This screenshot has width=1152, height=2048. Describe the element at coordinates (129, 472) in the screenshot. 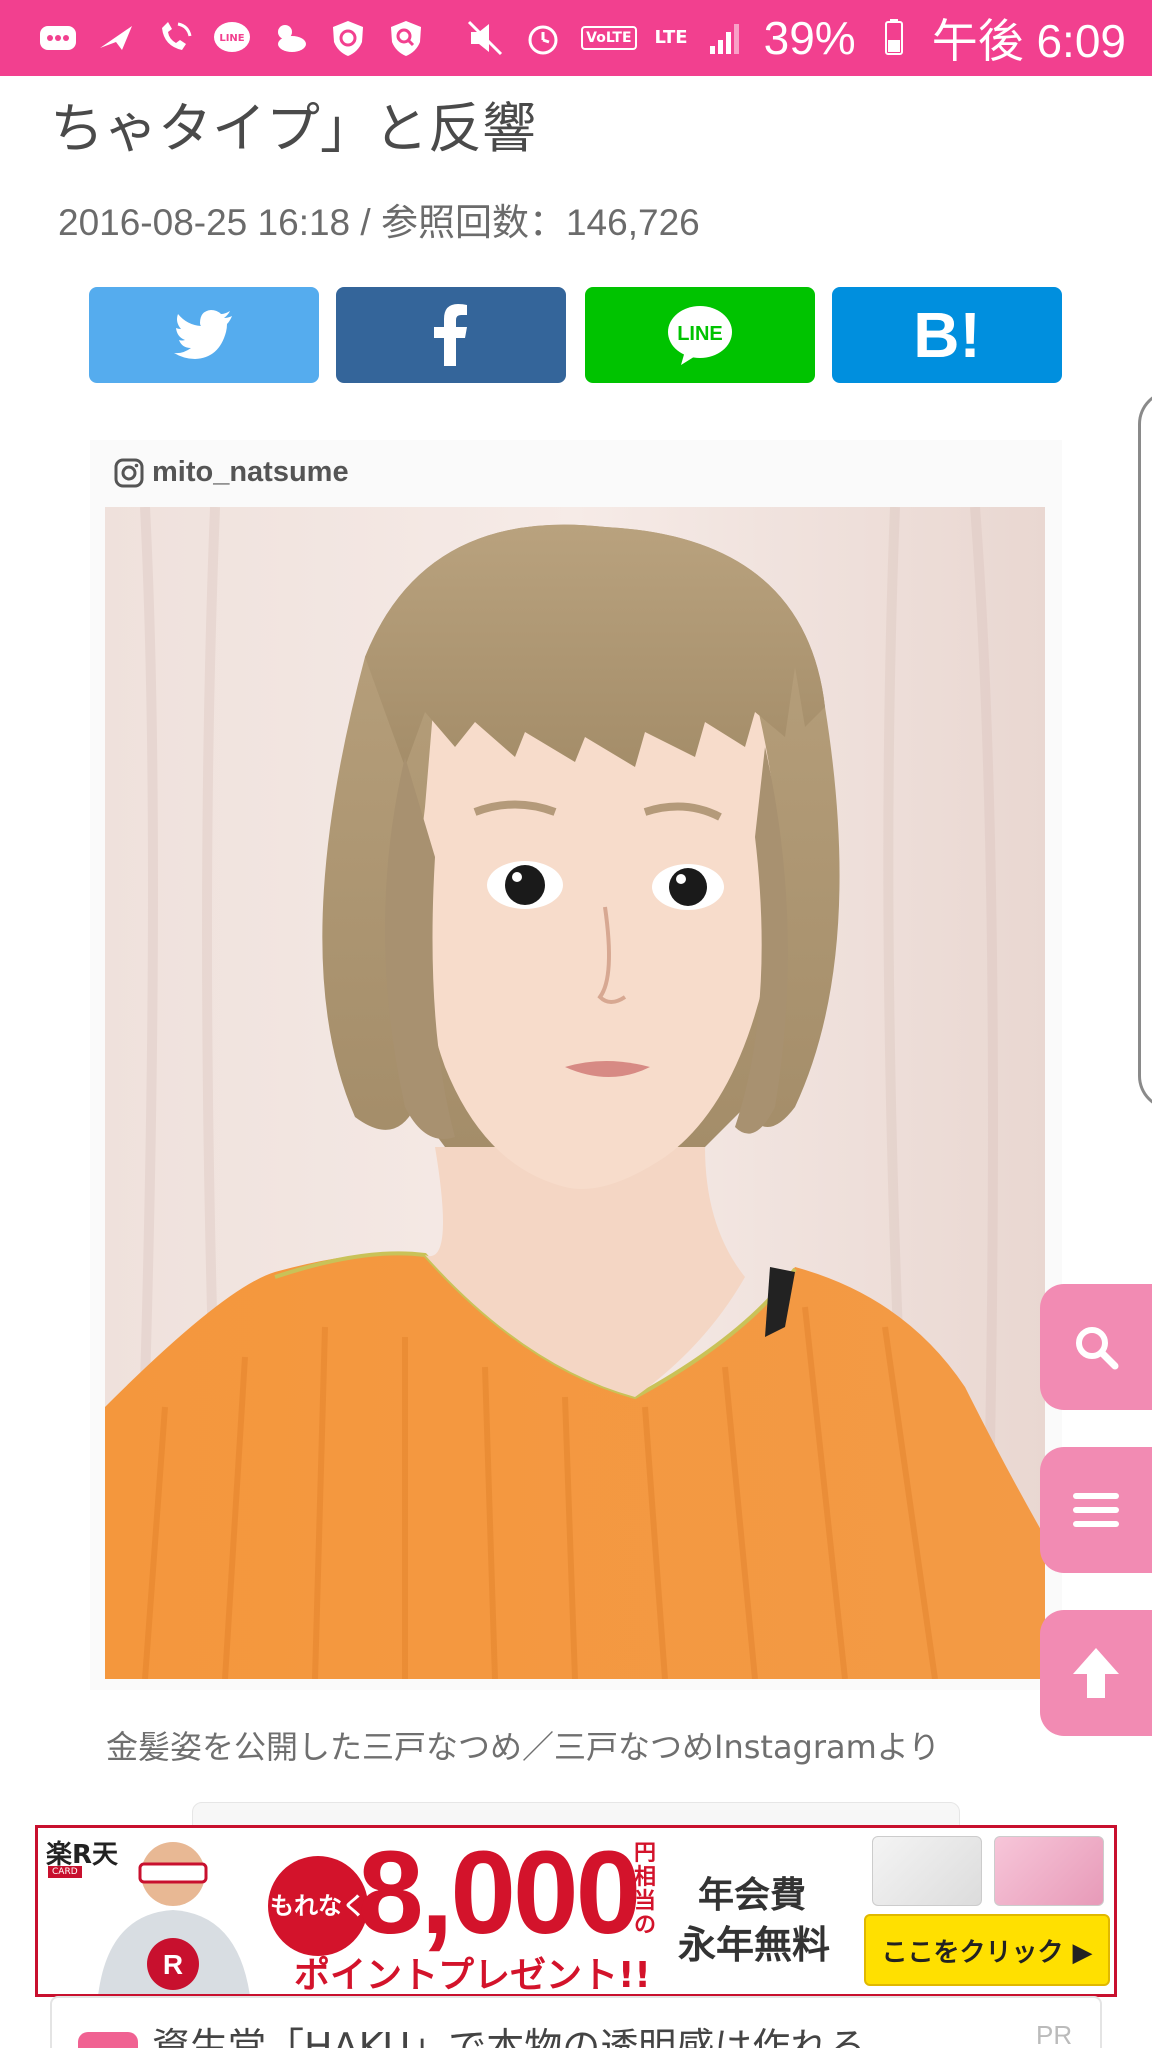

I see `instagram-icon` at that location.